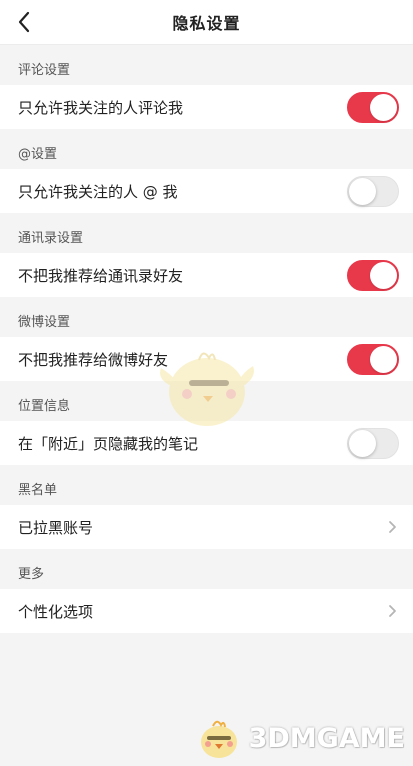  Describe the element at coordinates (108, 443) in the screenshot. I see `row-label: 在「附近」页隐藏我的笔记` at that location.